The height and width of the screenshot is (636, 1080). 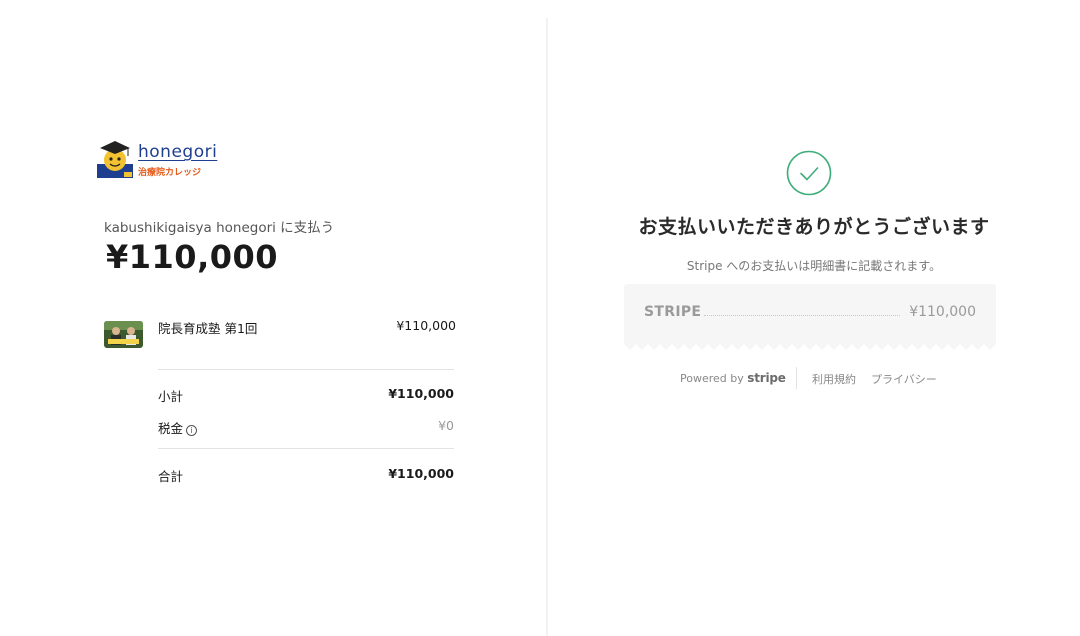 I want to click on stripe-logo: stripe, so click(x=766, y=378).